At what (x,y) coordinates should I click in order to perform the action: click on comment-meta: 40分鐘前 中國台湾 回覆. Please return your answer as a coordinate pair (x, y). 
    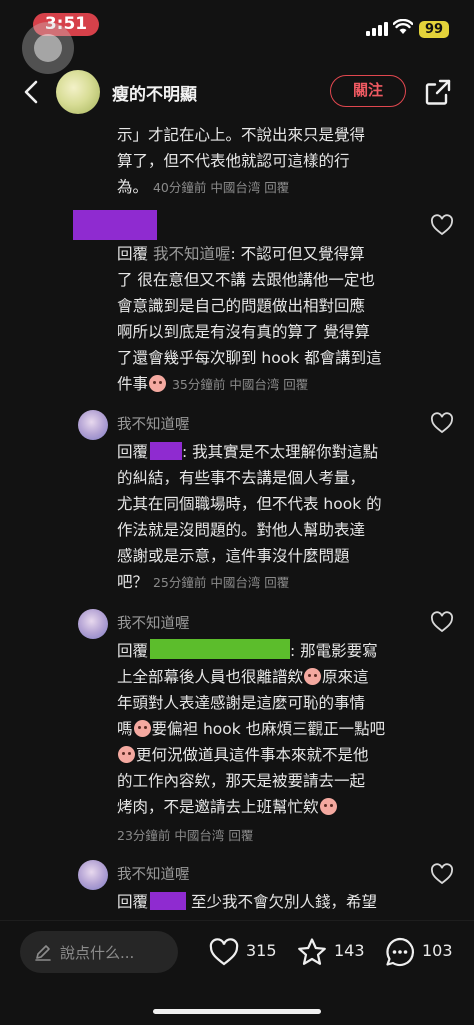
    Looking at the image, I should click on (221, 187).